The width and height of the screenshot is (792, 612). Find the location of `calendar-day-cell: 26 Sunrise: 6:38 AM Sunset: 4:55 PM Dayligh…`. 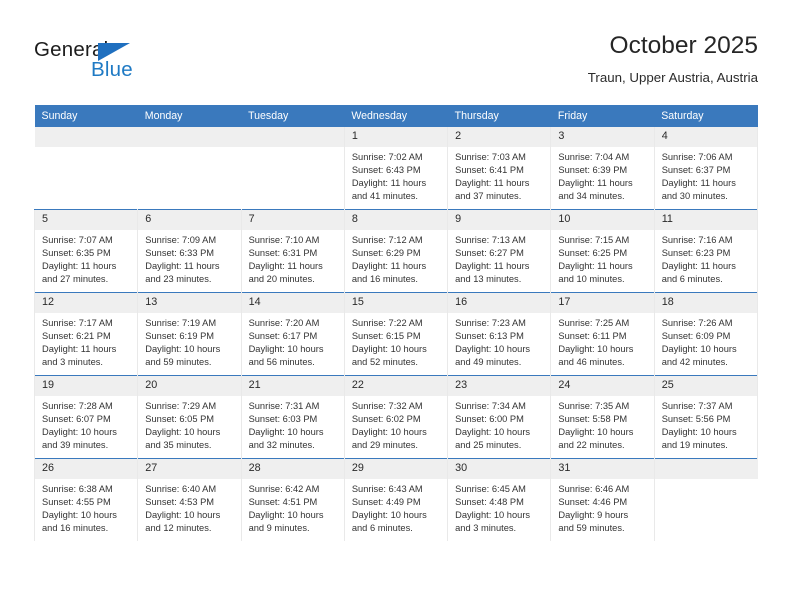

calendar-day-cell: 26 Sunrise: 6:38 AM Sunset: 4:55 PM Dayligh… is located at coordinates (86, 499).